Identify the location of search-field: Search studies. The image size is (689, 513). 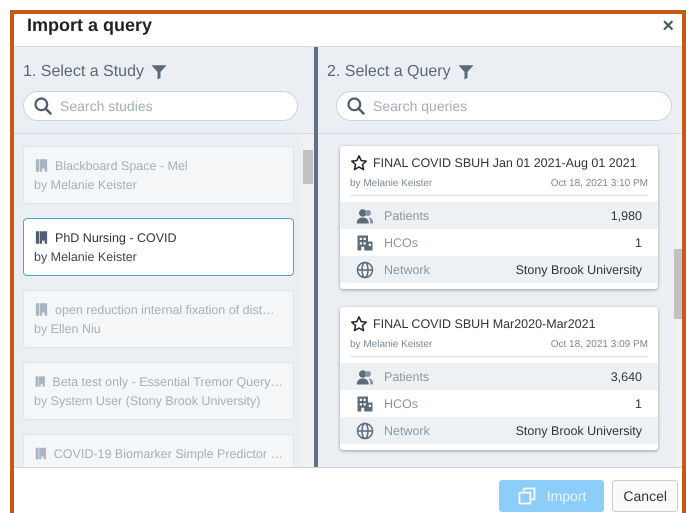
(160, 106).